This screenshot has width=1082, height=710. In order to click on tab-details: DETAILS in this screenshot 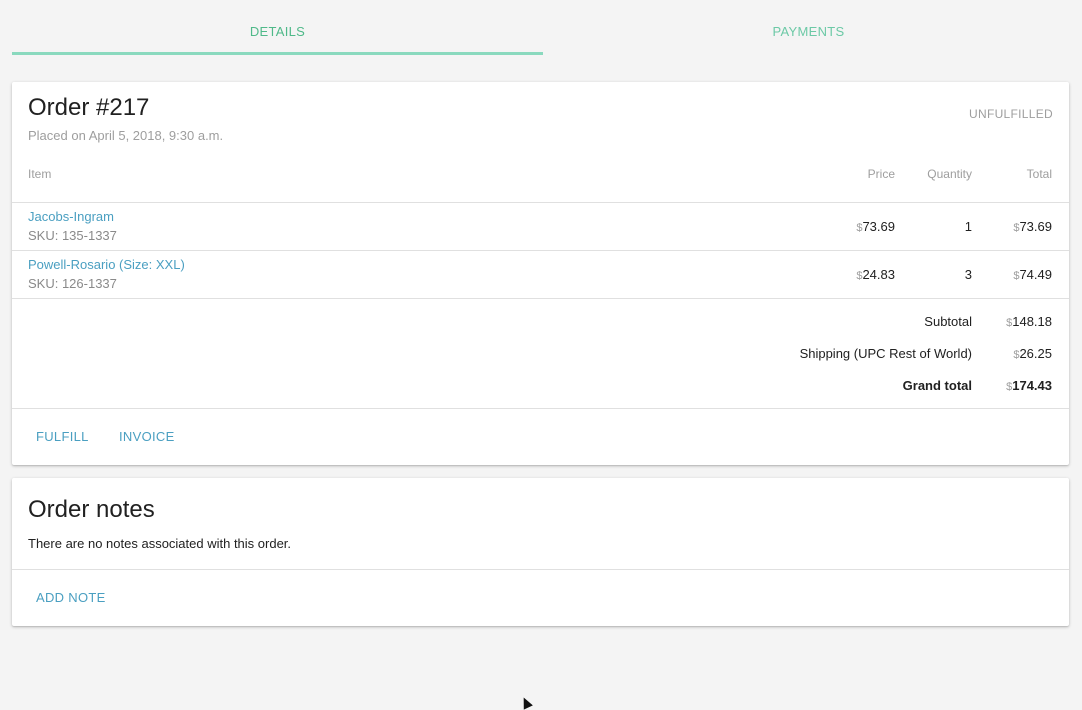, I will do `click(277, 27)`.